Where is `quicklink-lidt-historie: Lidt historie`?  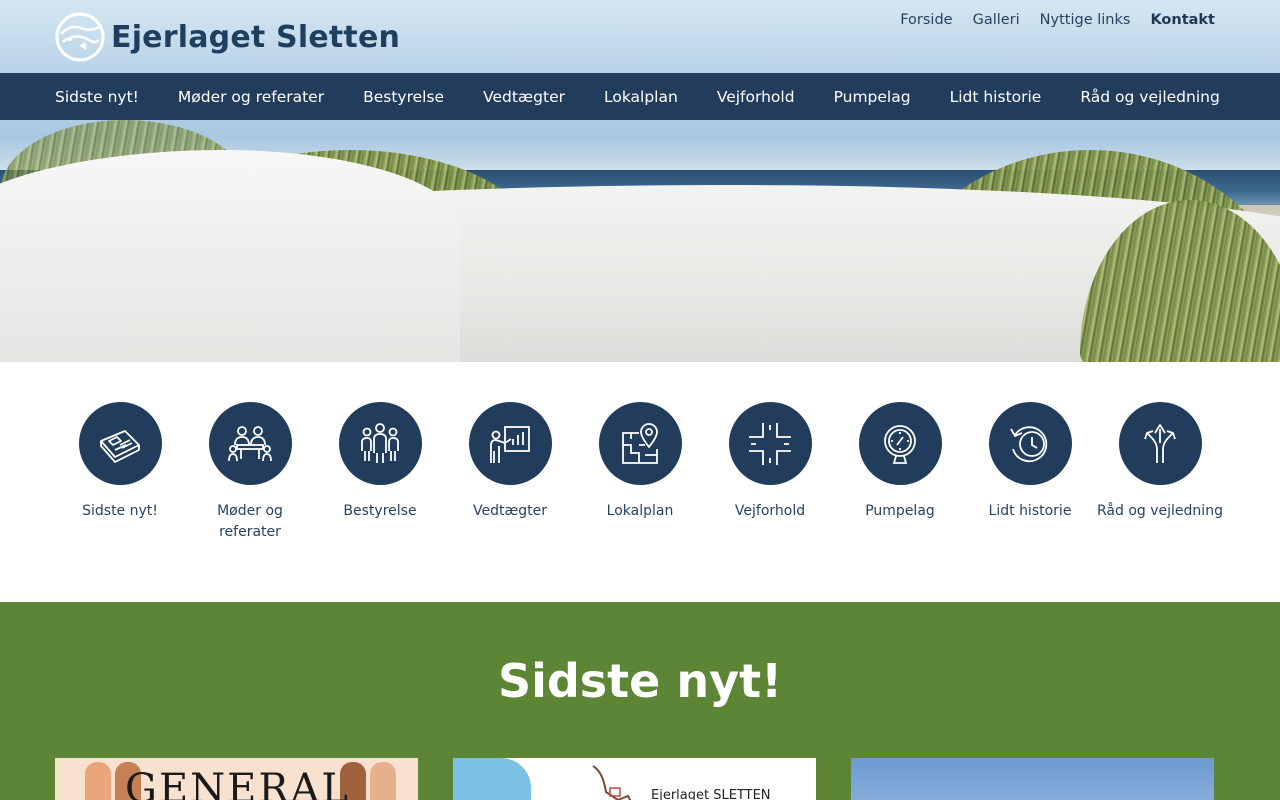
quicklink-lidt-historie: Lidt historie is located at coordinates (1030, 472).